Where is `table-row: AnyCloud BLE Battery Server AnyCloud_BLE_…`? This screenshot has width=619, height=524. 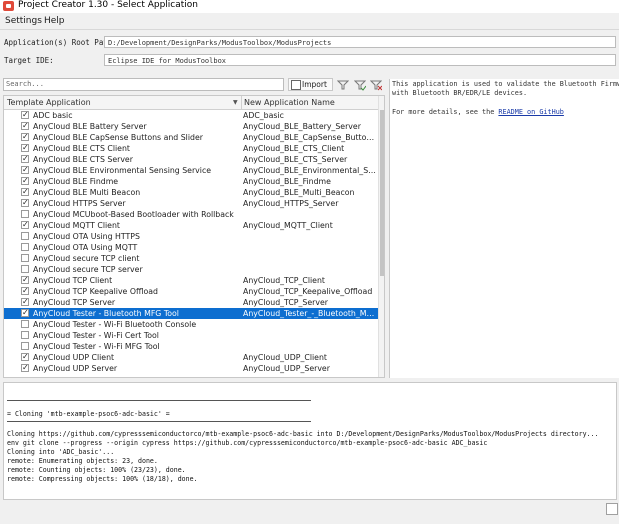 table-row: AnyCloud BLE Battery Server AnyCloud_BLE_… is located at coordinates (191, 126).